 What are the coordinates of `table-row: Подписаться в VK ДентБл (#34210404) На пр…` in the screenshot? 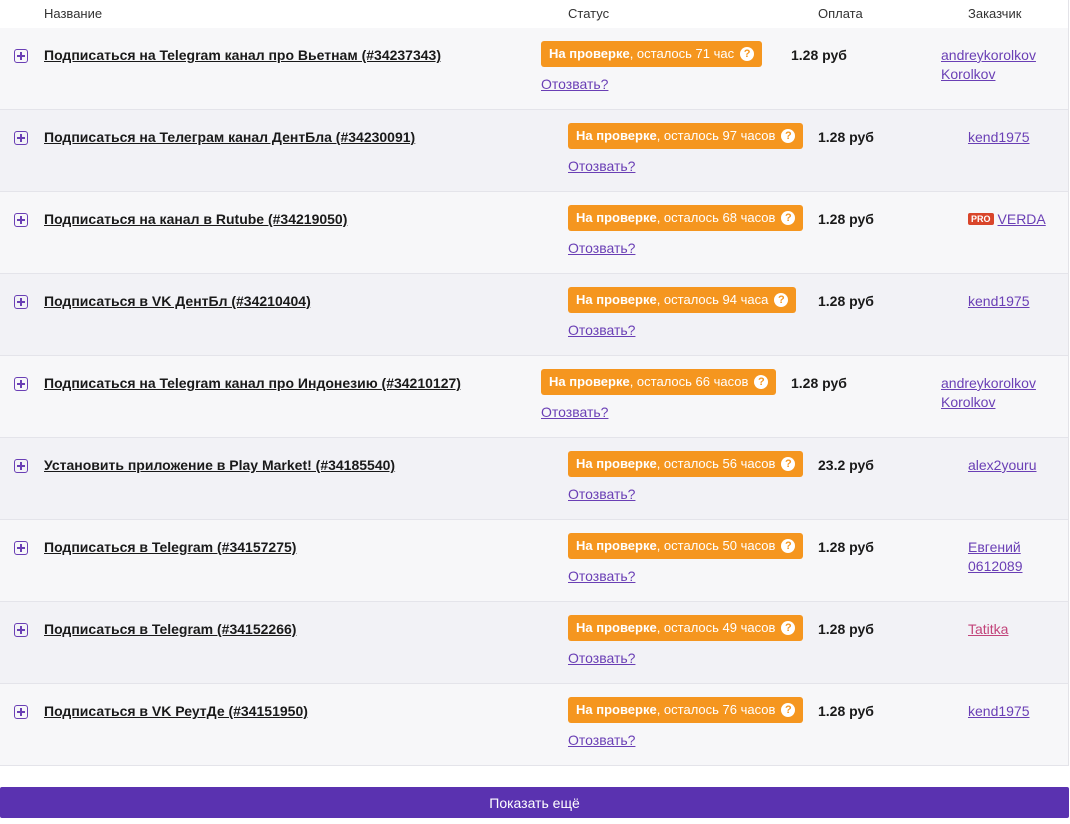 It's located at (534, 315).